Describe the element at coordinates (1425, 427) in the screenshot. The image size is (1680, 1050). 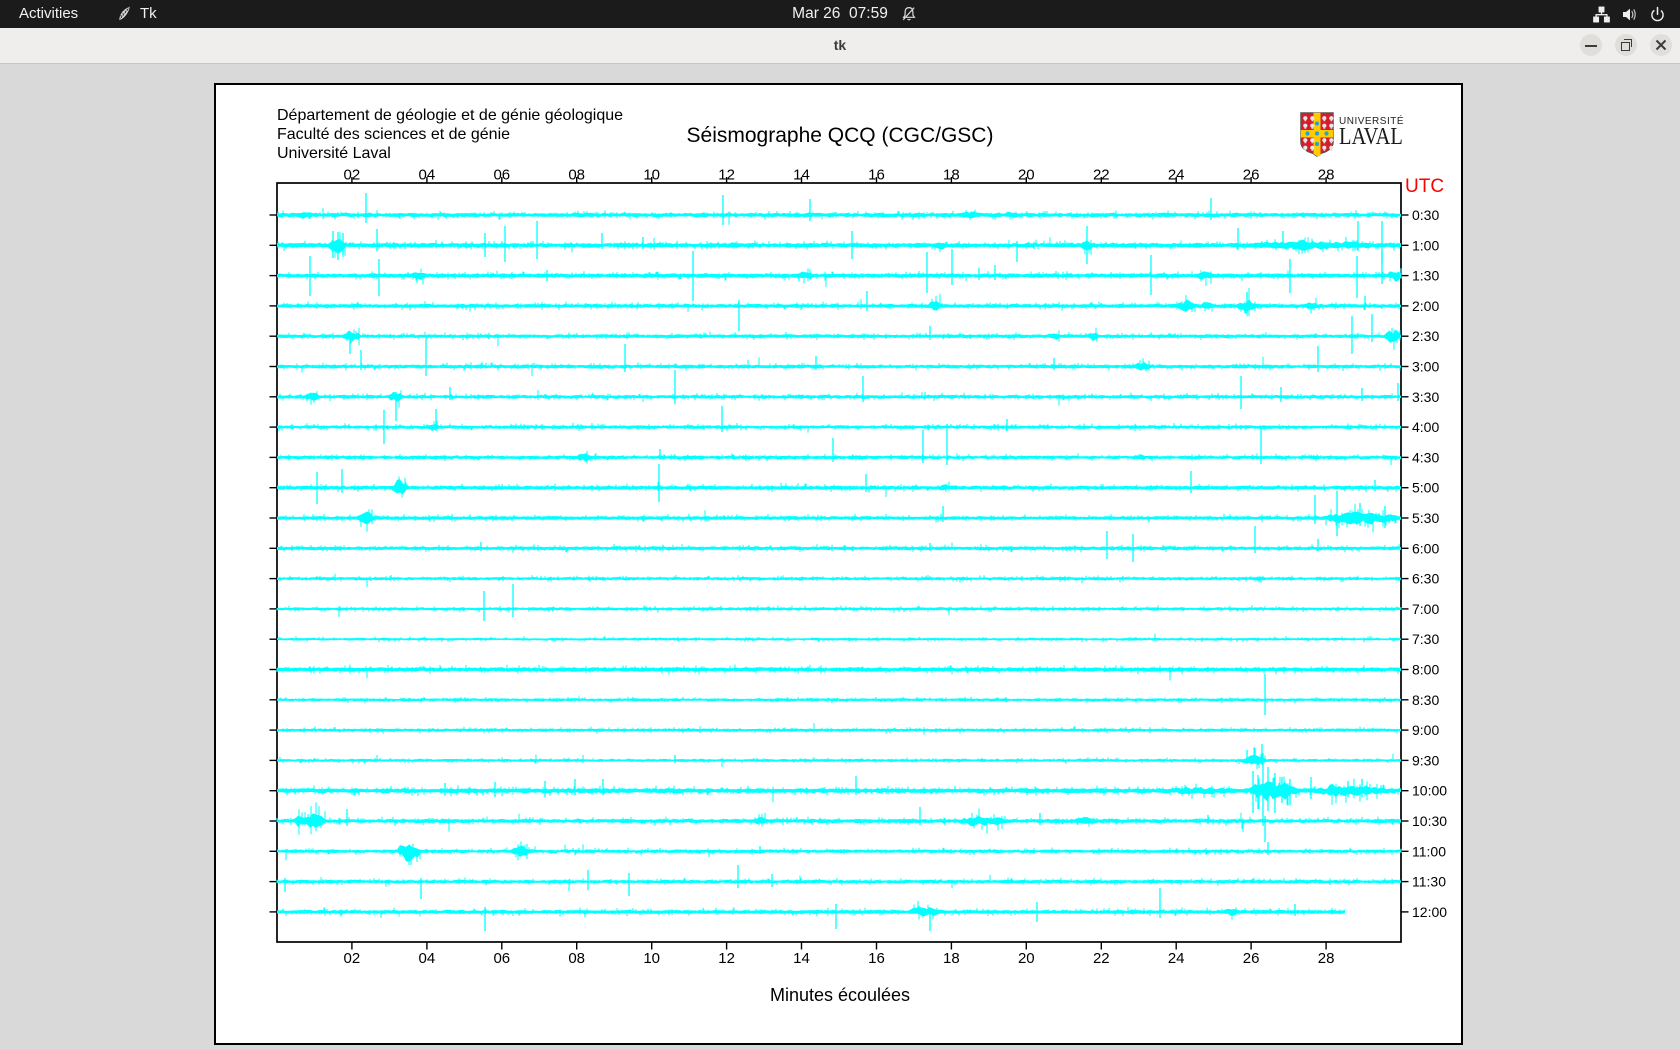
I see `svg-text: 4:00` at that location.